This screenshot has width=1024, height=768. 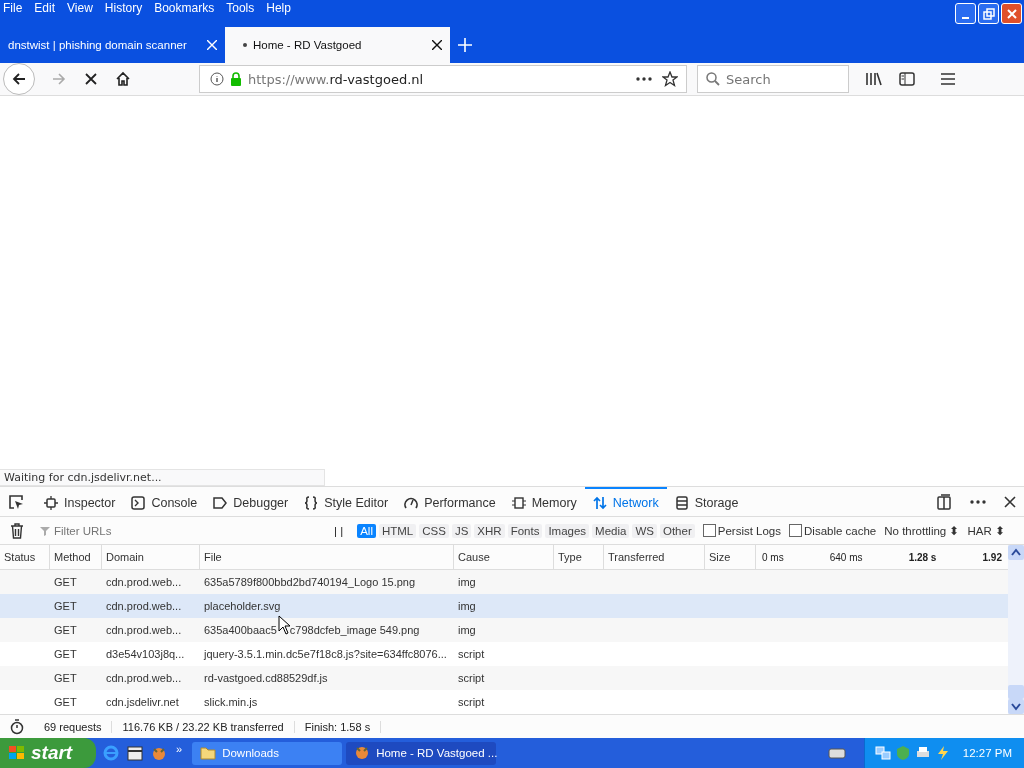 I want to click on menu-item: Bookmarks, so click(x=184, y=8).